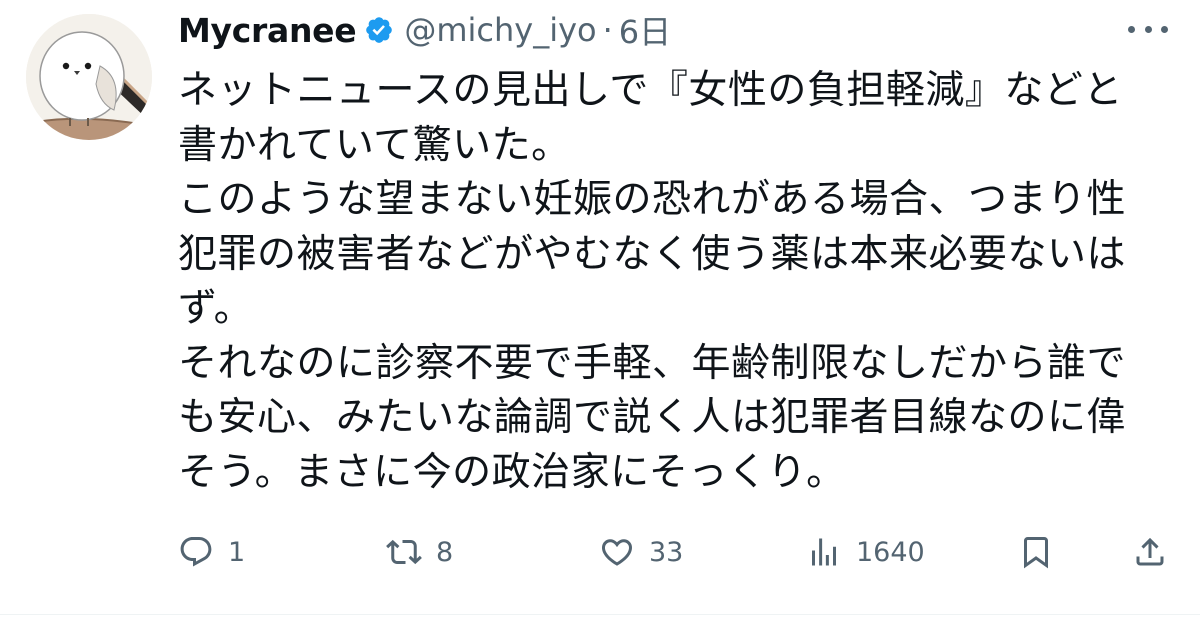 This screenshot has height=619, width=1200. I want to click on tweet-text-line: 書かれていて驚いた。, so click(374, 145).